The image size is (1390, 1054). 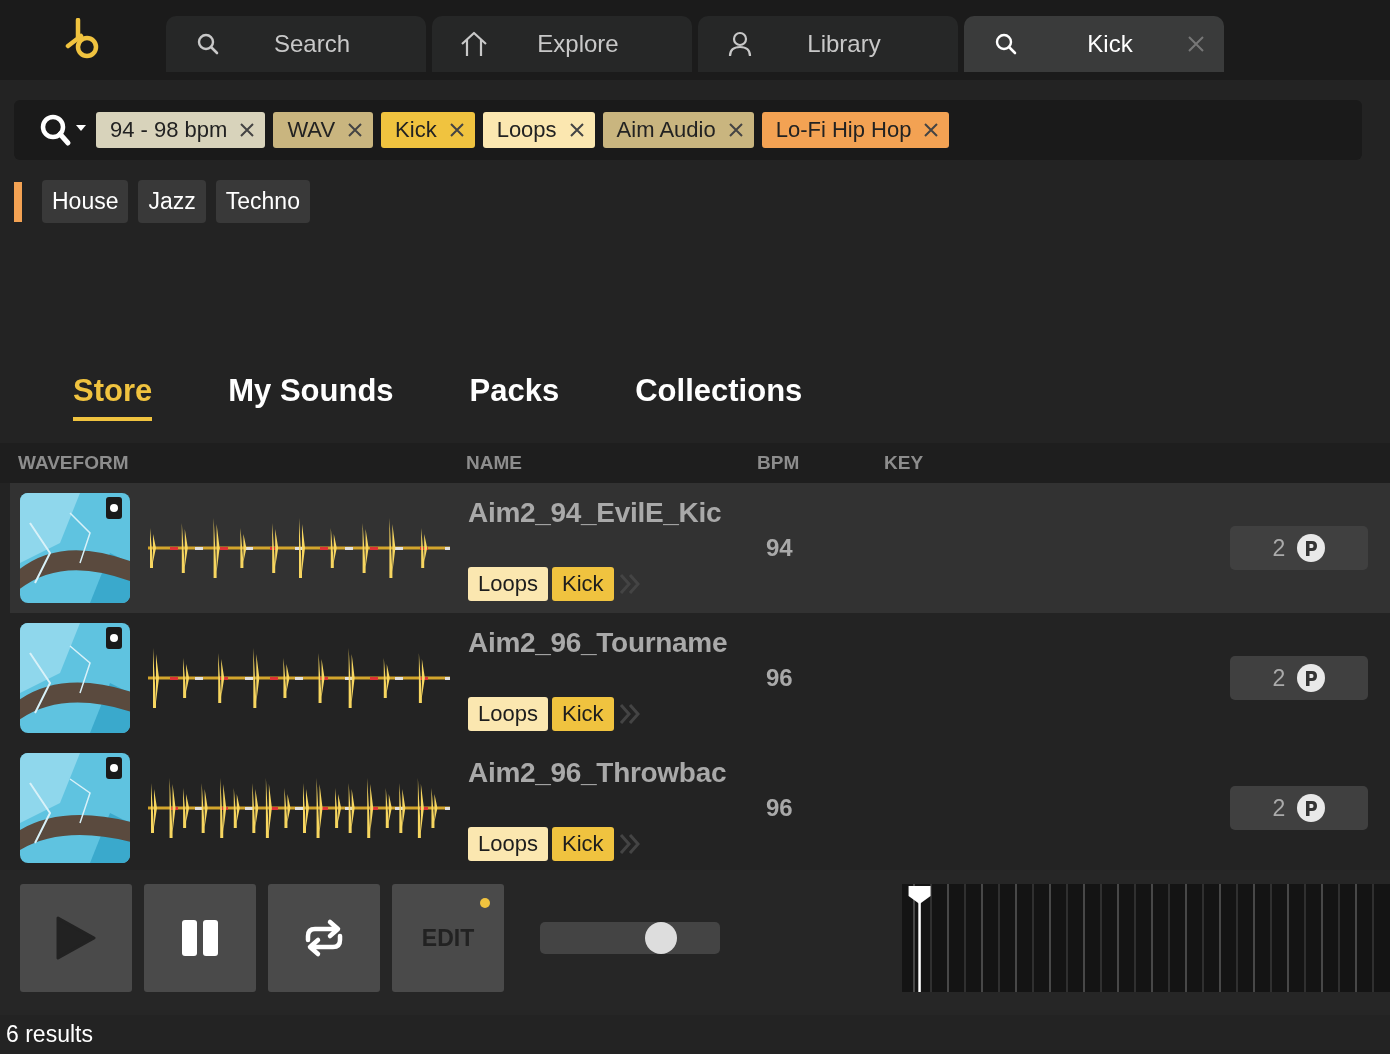 What do you see at coordinates (181, 130) in the screenshot?
I see `filter-chip: 94 - 98 bpm` at bounding box center [181, 130].